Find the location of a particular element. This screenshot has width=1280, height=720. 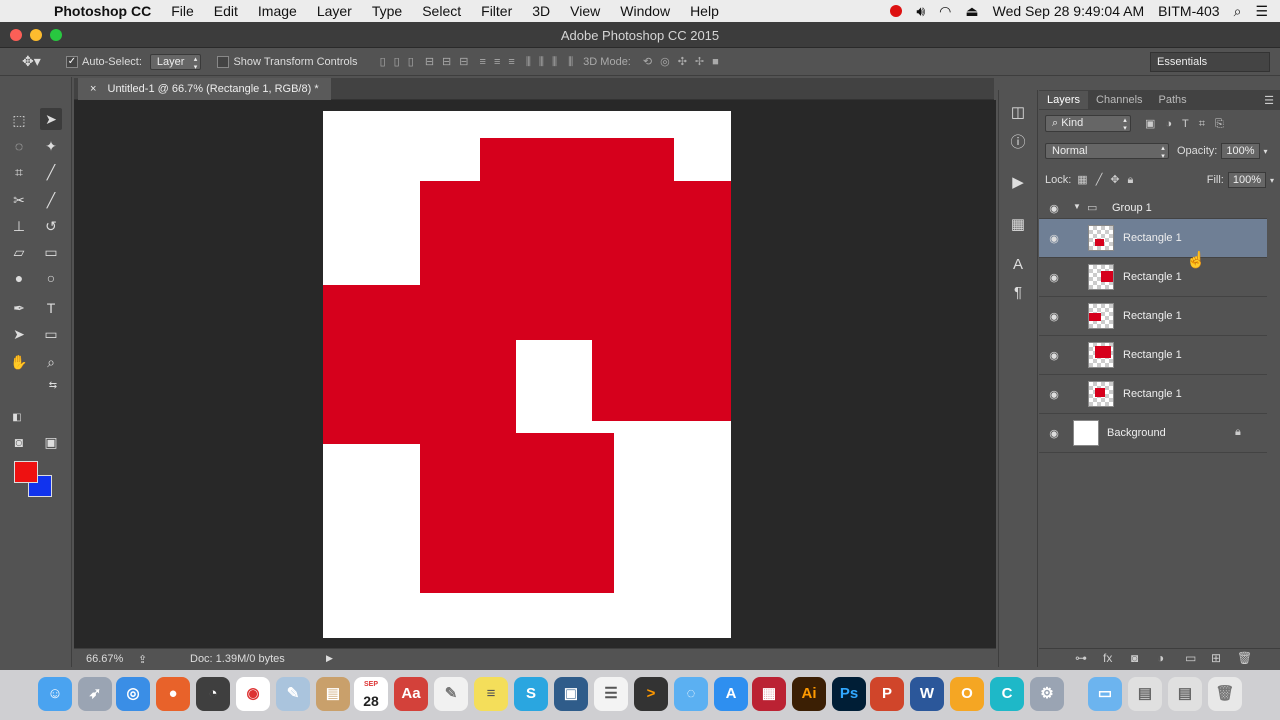

adjustment-layer-icon: ◑ is located at coordinates (1160, 658).